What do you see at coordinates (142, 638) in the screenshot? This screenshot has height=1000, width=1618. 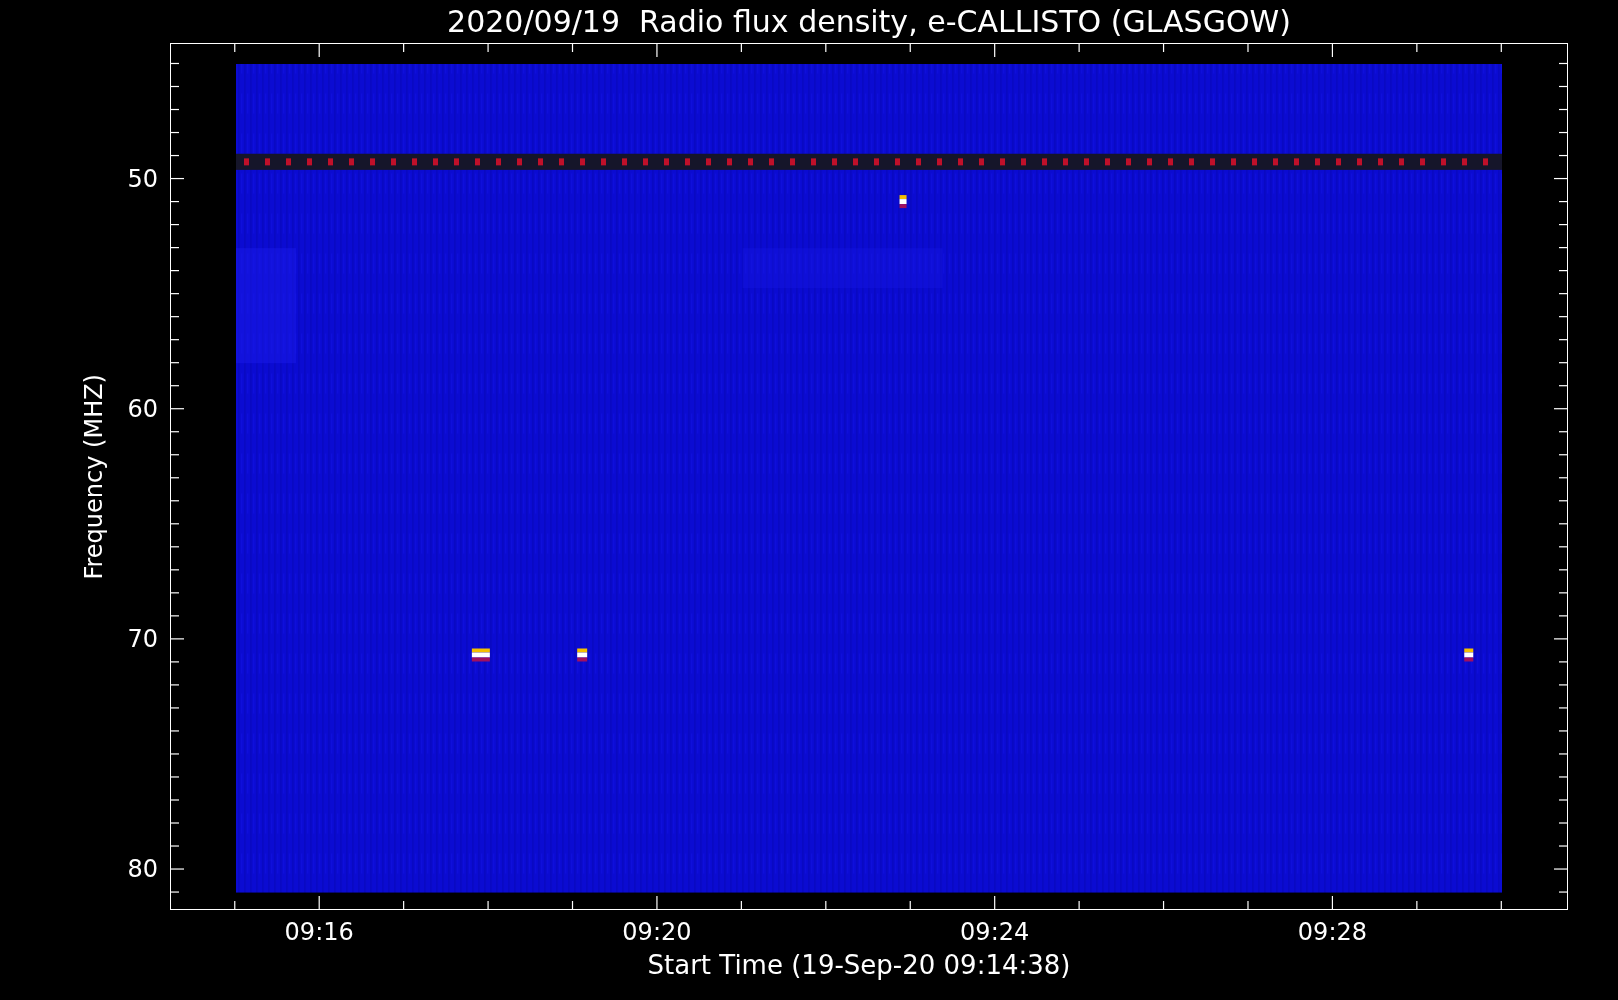 I see `y-tick-label: 70` at bounding box center [142, 638].